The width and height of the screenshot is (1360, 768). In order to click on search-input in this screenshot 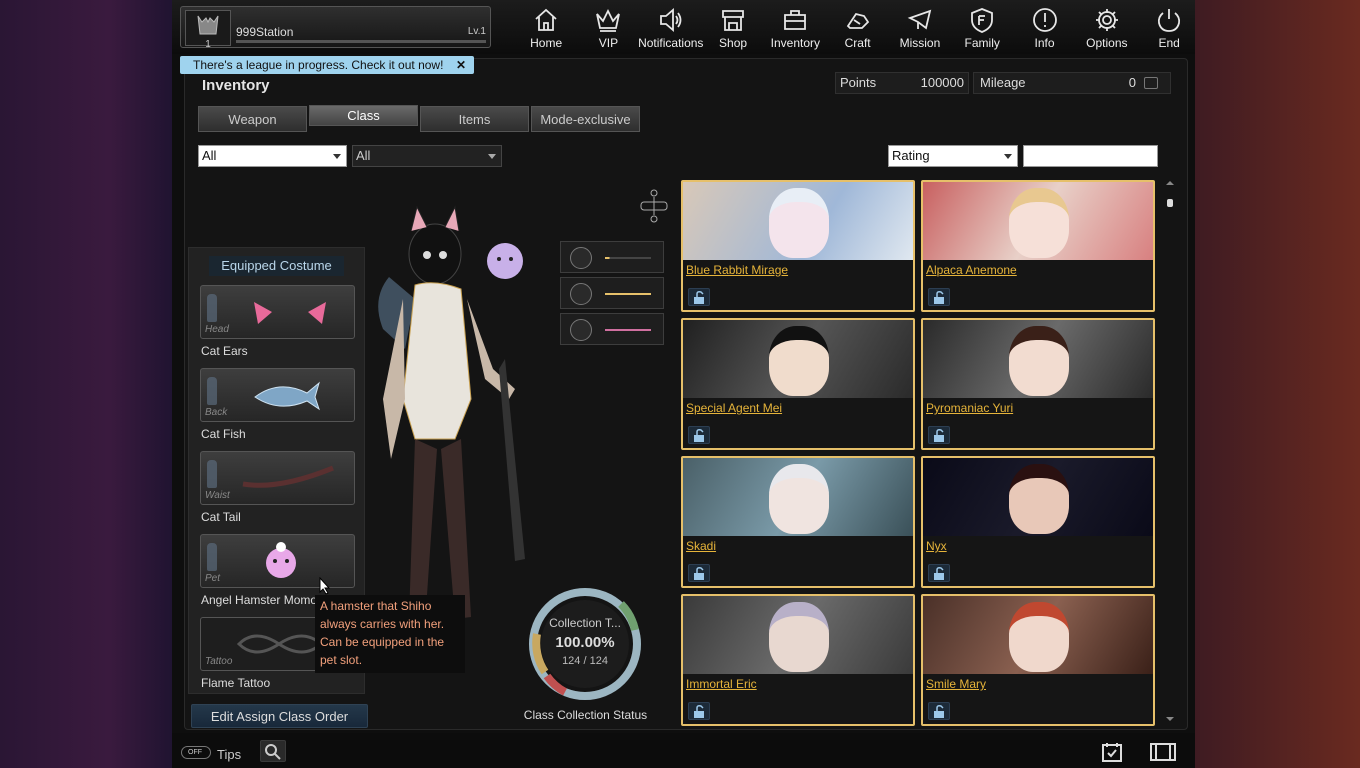, I will do `click(1090, 156)`.